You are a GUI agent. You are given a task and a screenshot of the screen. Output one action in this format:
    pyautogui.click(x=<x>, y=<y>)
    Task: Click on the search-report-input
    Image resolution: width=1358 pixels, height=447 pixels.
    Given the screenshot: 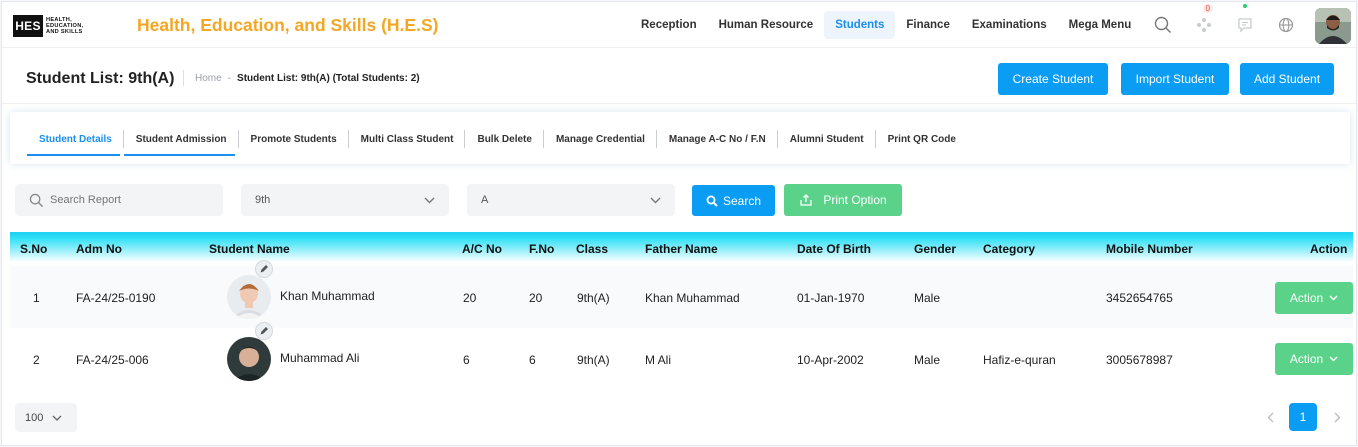 What is the action you would take?
    pyautogui.click(x=130, y=200)
    